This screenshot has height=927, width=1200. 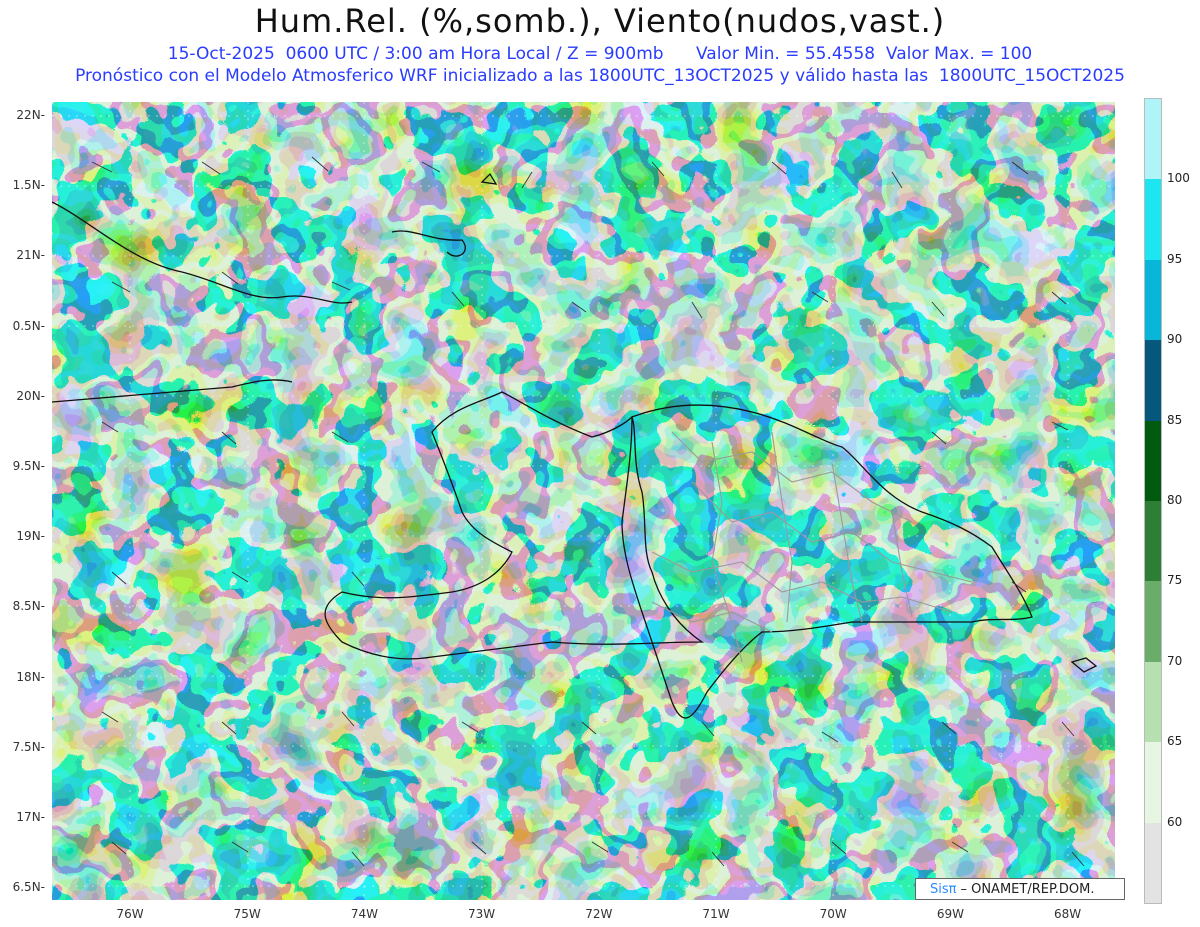 I want to click on latitude-label: 8.5N-, so click(x=28, y=606).